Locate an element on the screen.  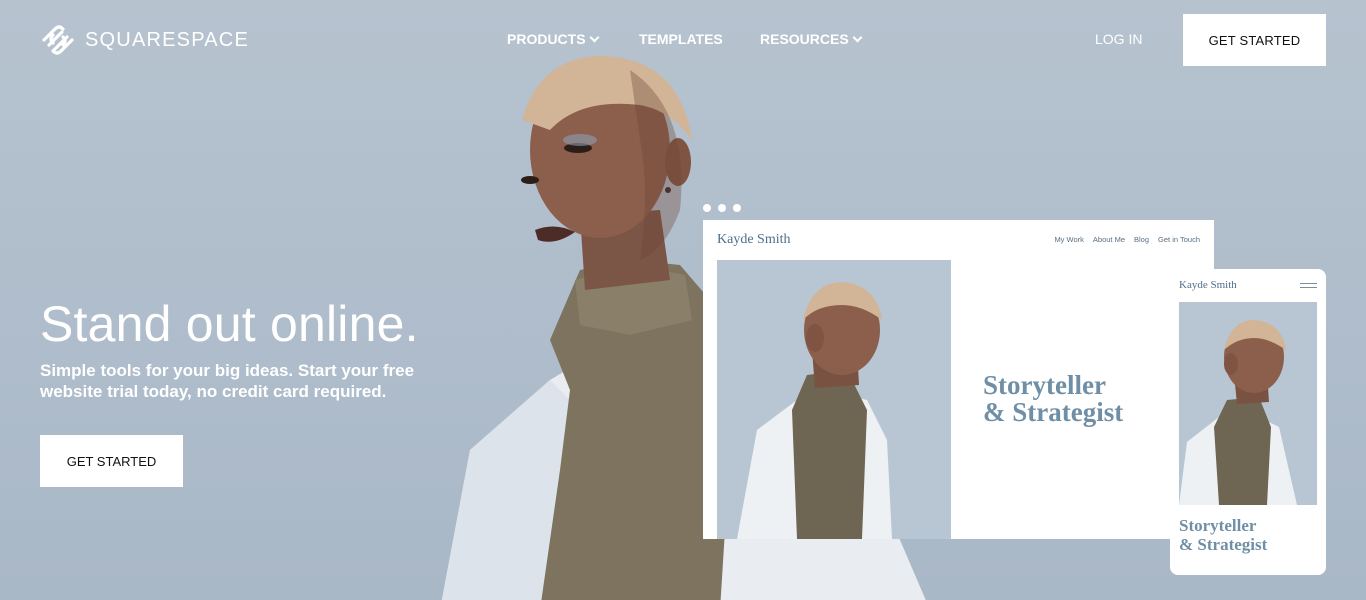
preview-nav-item: About Me is located at coordinates (1108, 239).